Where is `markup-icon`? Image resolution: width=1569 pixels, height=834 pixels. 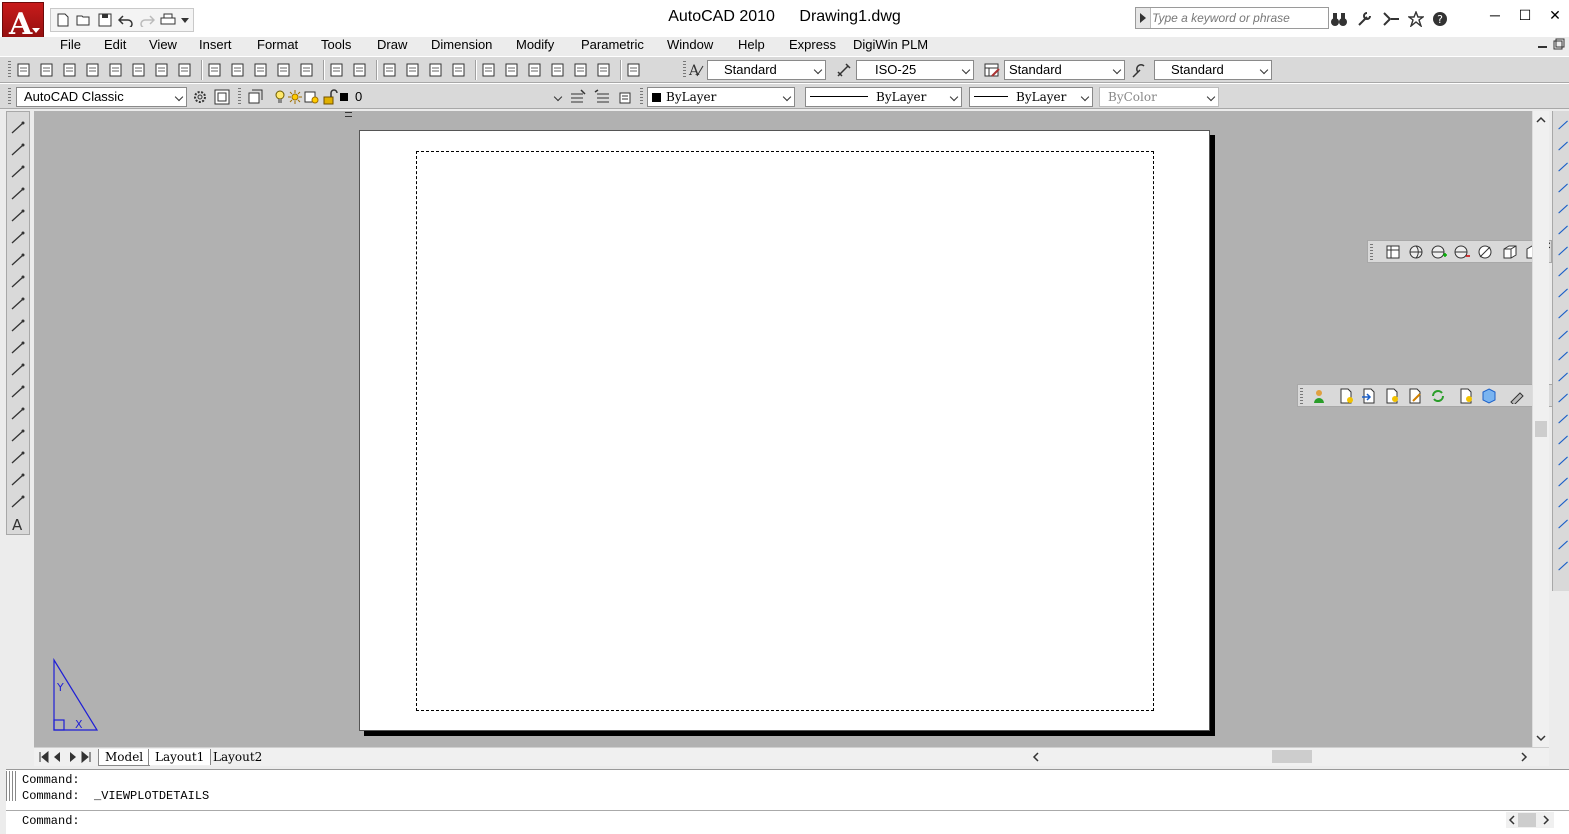 markup-icon is located at coordinates (581, 70).